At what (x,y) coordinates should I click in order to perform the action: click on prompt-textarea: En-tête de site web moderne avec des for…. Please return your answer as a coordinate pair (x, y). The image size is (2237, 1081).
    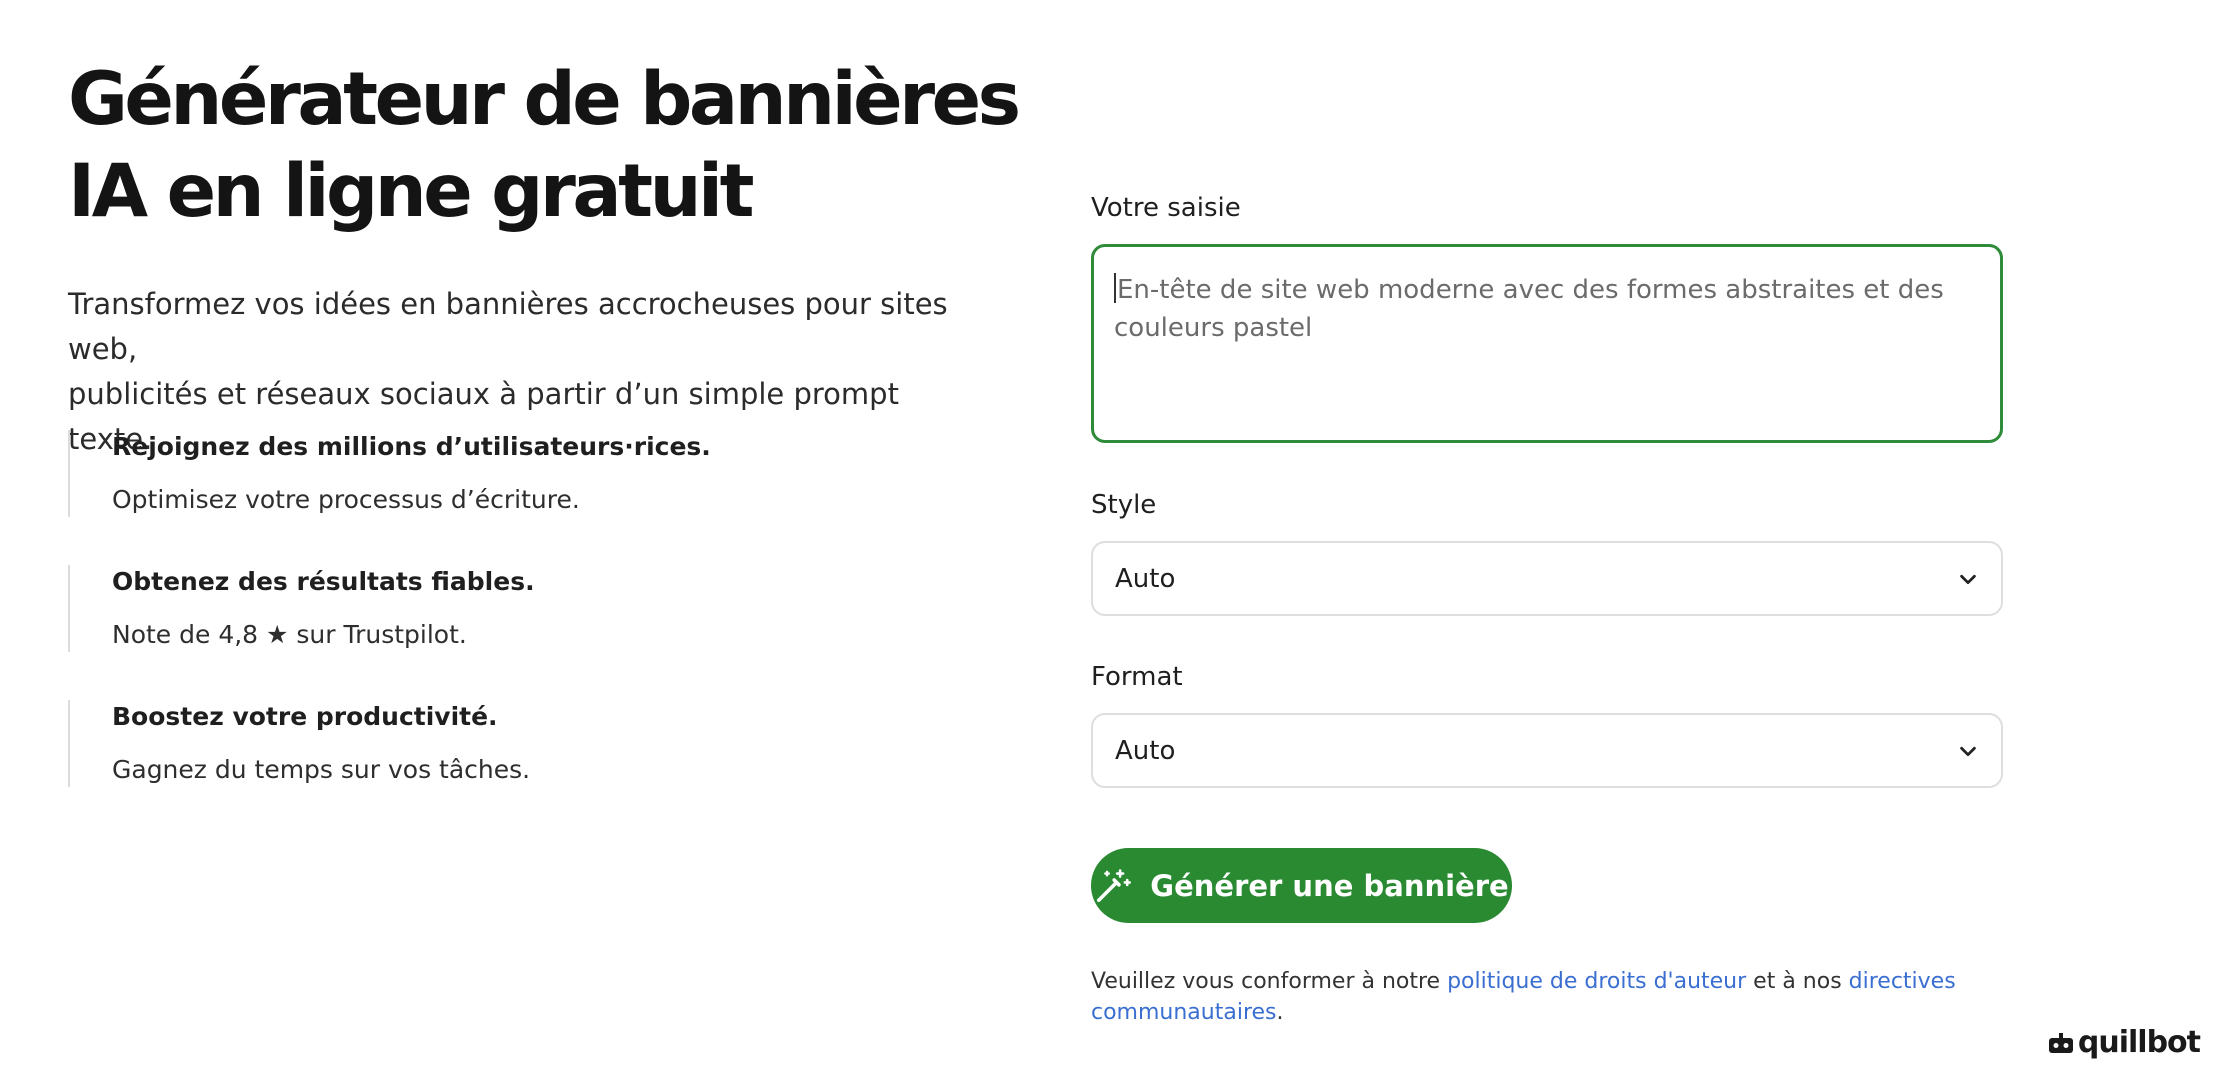
    Looking at the image, I should click on (1547, 343).